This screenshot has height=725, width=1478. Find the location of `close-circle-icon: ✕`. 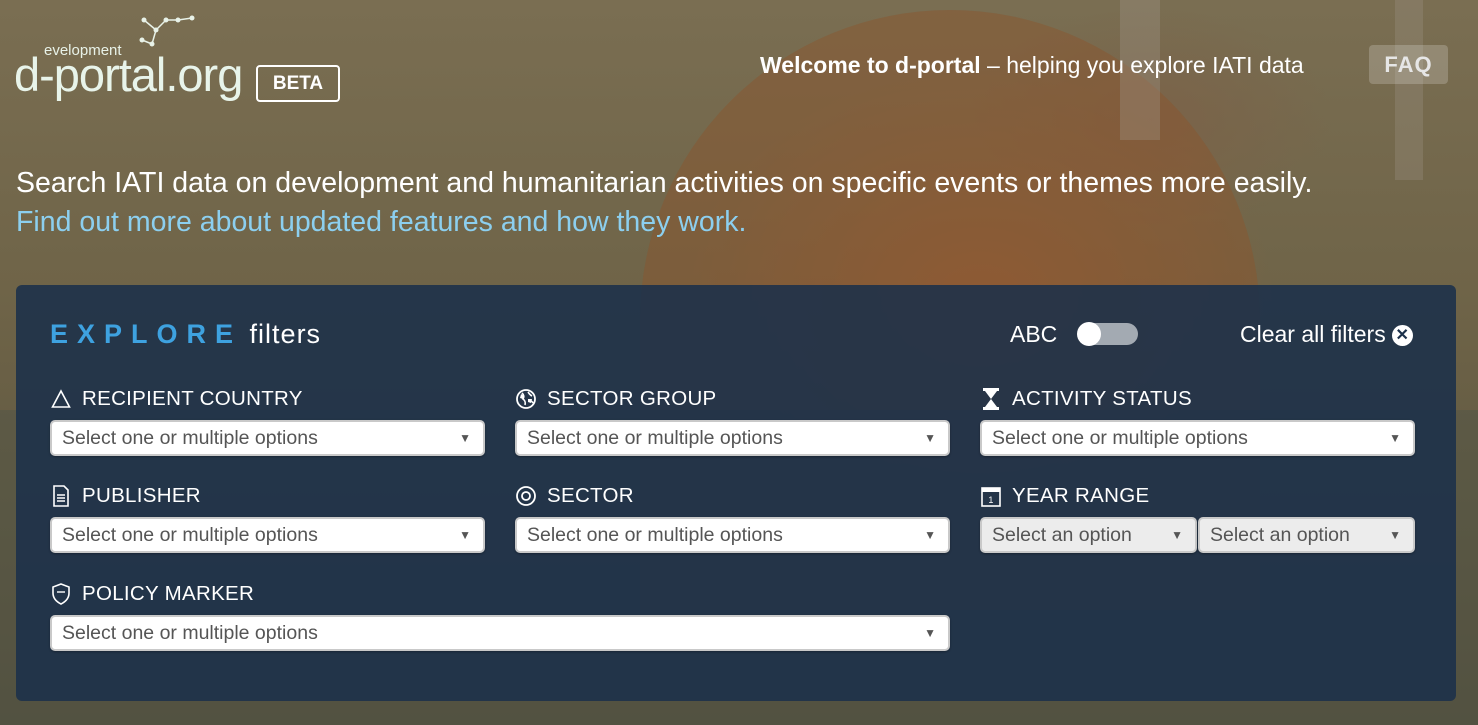

close-circle-icon: ✕ is located at coordinates (1402, 335).